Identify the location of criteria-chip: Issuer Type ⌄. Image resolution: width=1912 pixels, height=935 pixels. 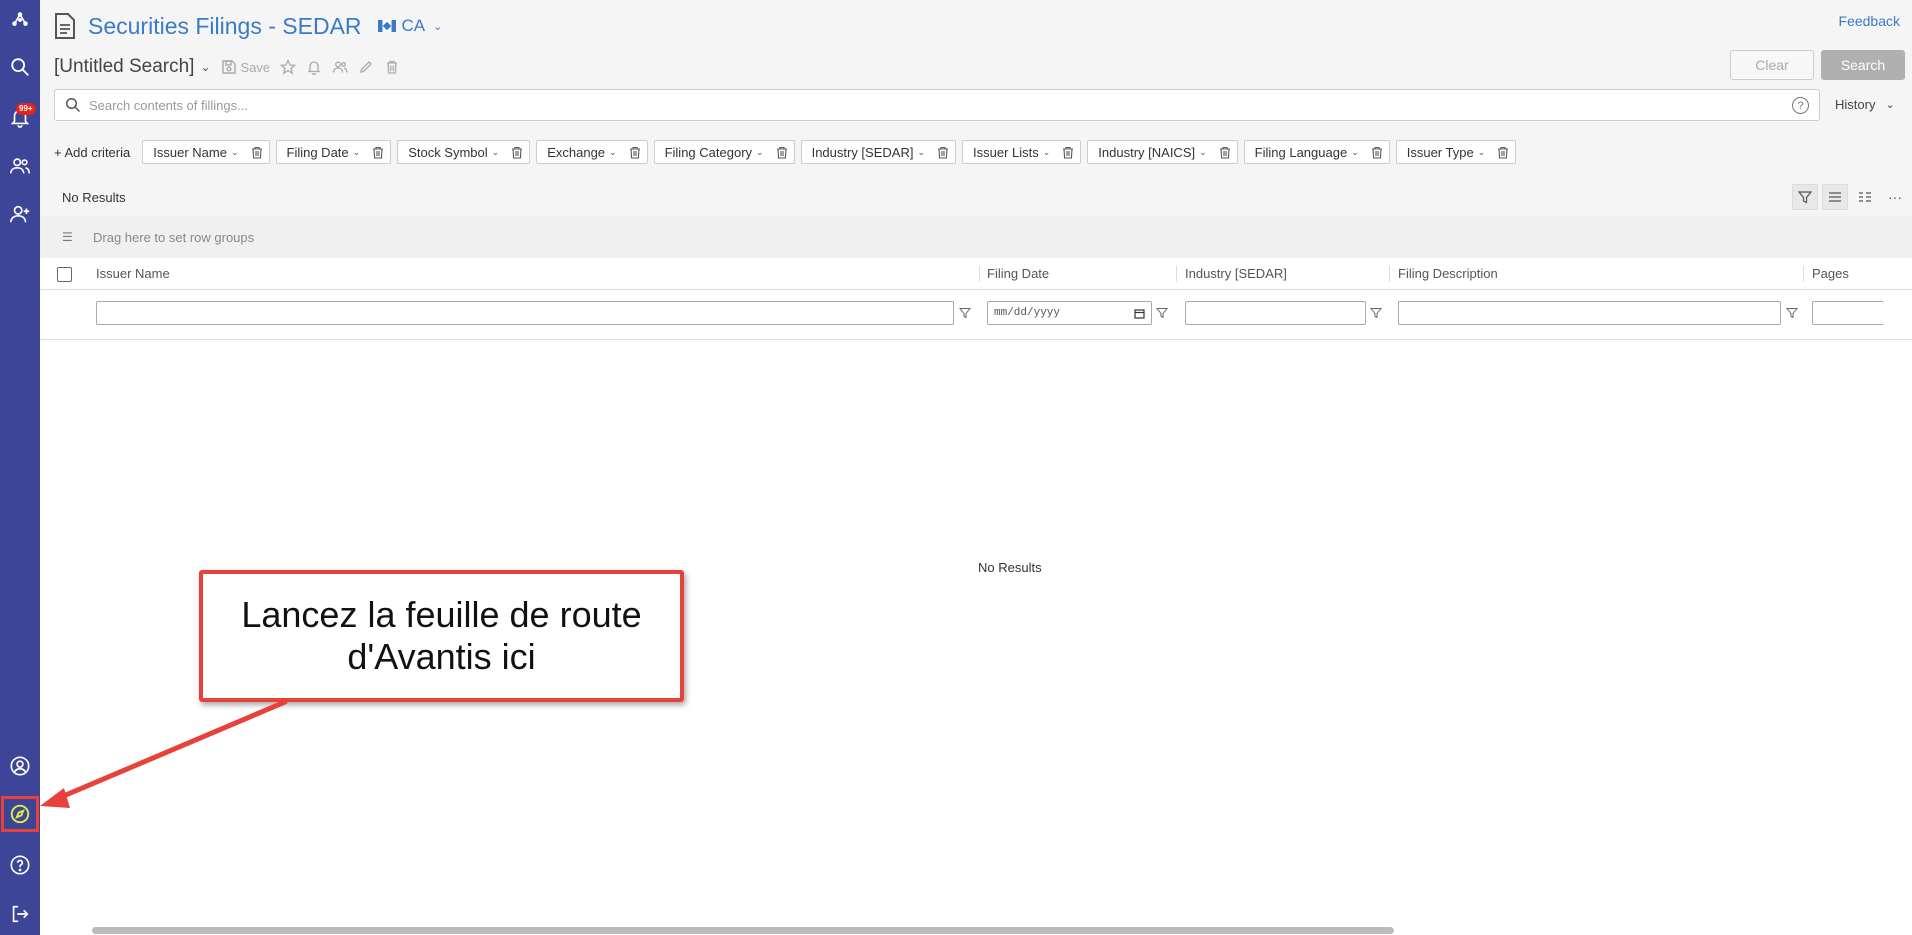
(1456, 152).